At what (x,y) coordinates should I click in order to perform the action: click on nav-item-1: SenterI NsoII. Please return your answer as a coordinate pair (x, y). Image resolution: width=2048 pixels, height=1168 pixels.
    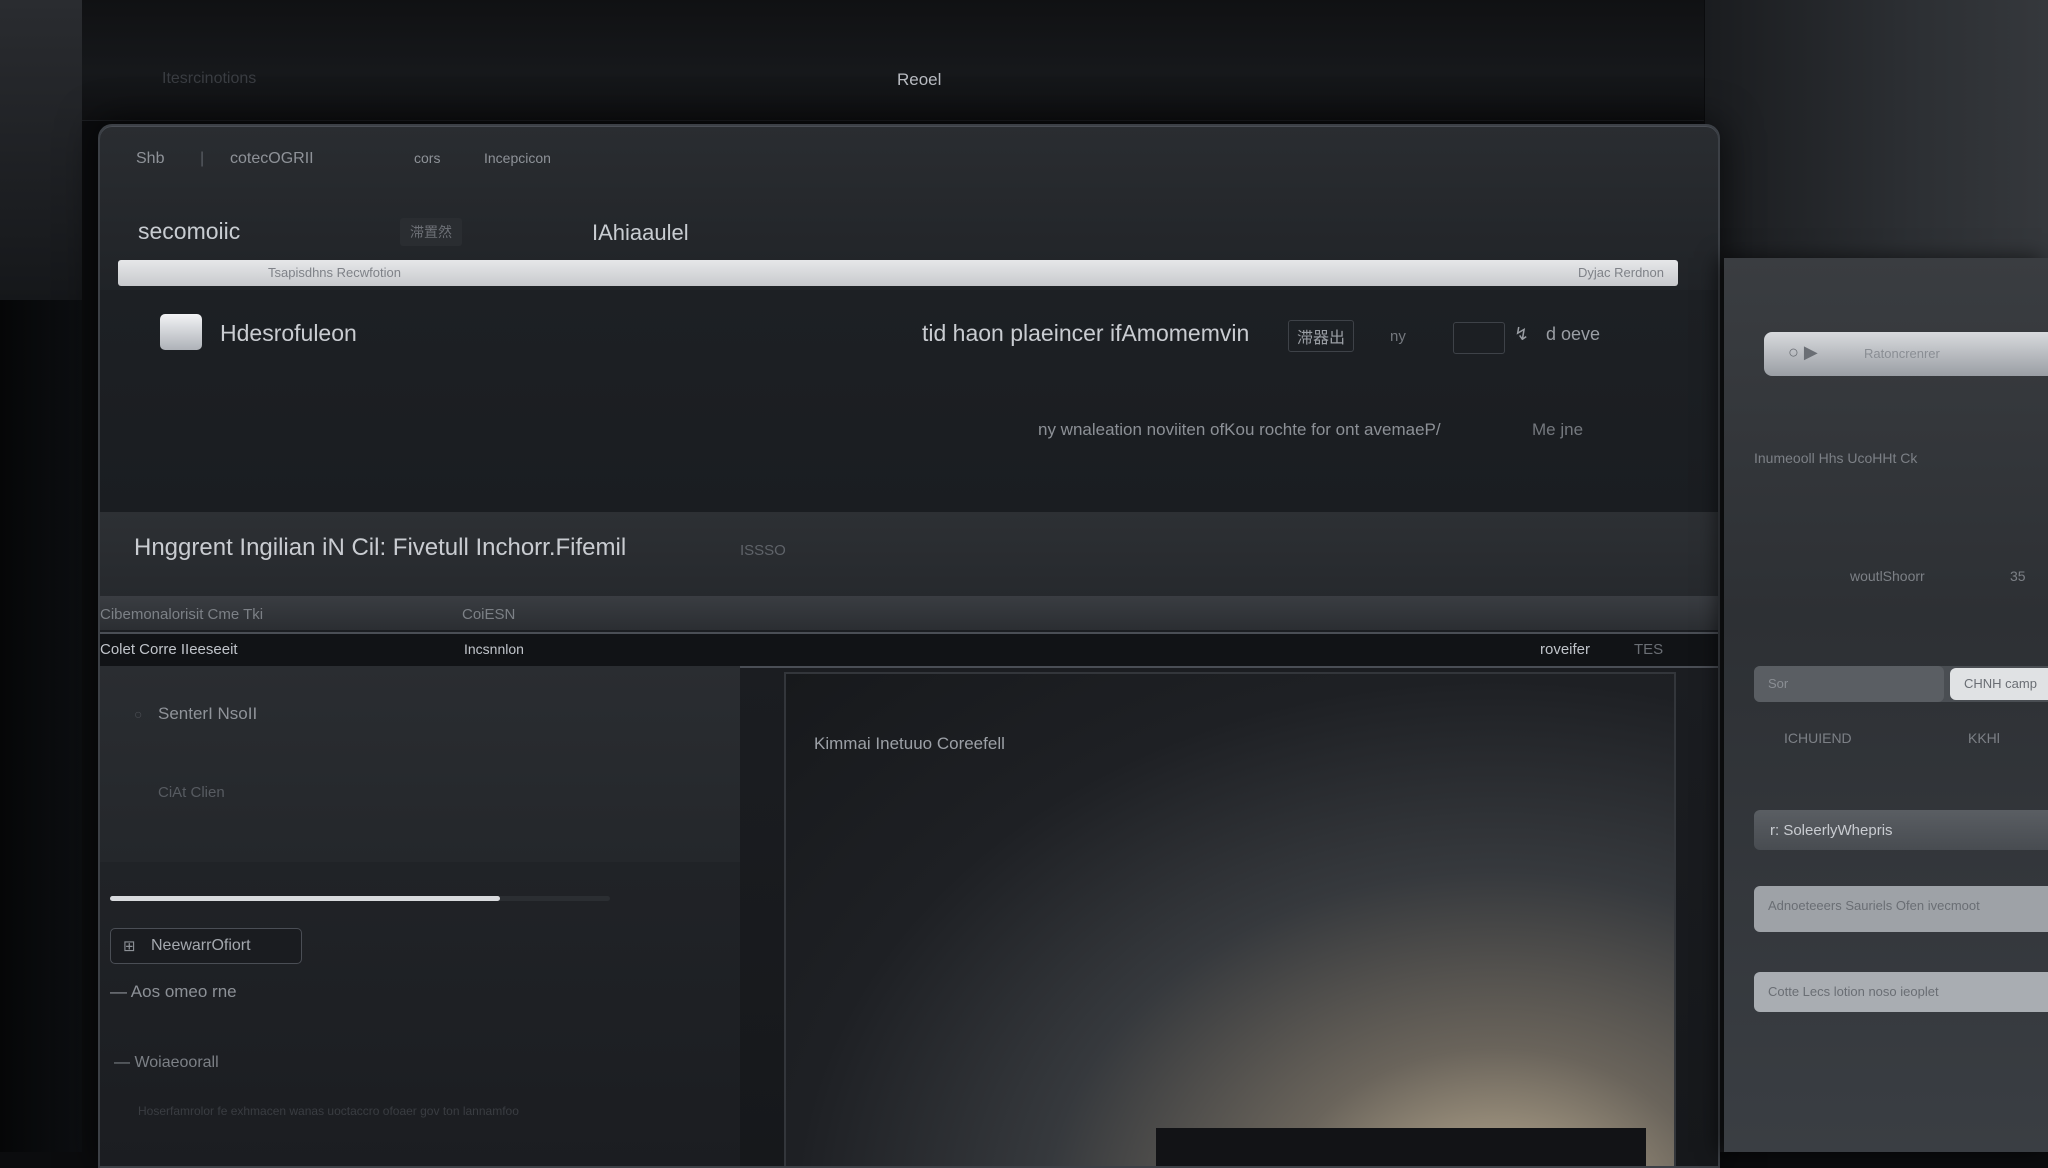
    Looking at the image, I should click on (207, 714).